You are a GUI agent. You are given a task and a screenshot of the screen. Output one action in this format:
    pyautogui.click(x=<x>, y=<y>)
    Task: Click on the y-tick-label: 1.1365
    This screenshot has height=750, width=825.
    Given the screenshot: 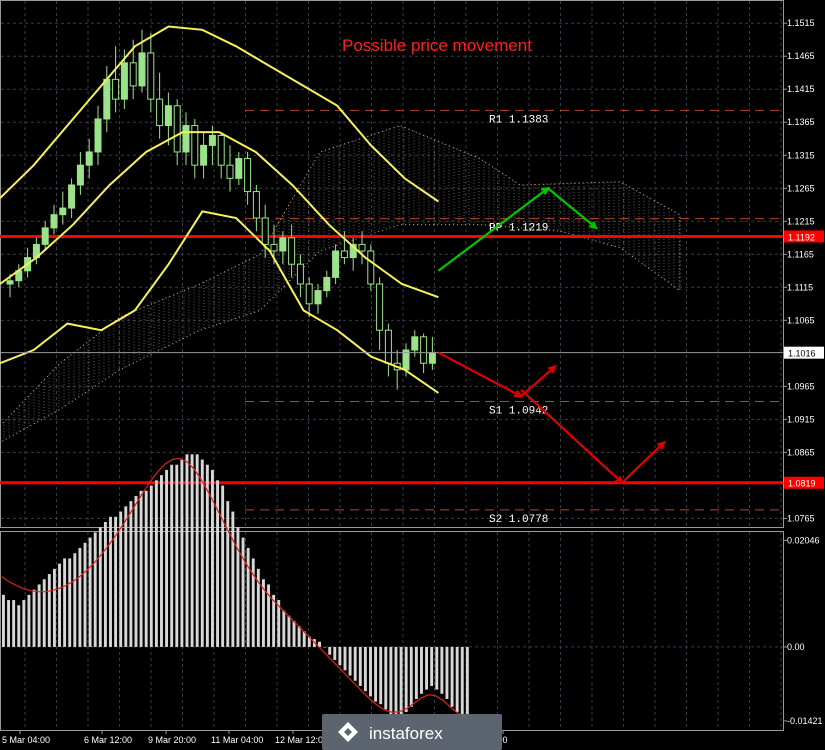 What is the action you would take?
    pyautogui.click(x=801, y=122)
    